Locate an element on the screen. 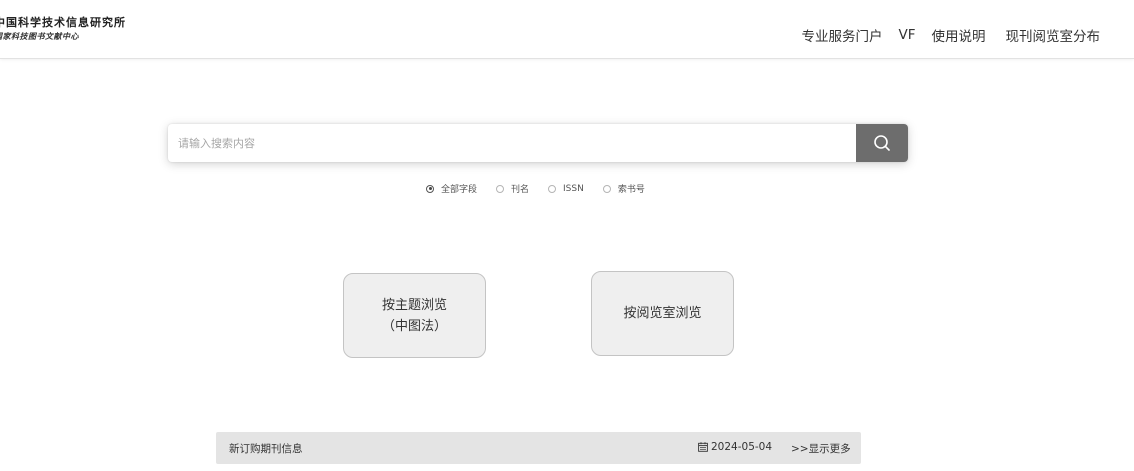 The image size is (1134, 471). radio-call-number: 索书号 is located at coordinates (623, 188).